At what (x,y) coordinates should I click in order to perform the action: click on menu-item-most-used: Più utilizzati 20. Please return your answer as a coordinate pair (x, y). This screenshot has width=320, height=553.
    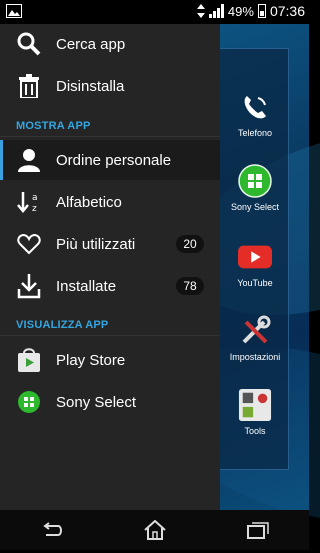
    Looking at the image, I should click on (110, 244).